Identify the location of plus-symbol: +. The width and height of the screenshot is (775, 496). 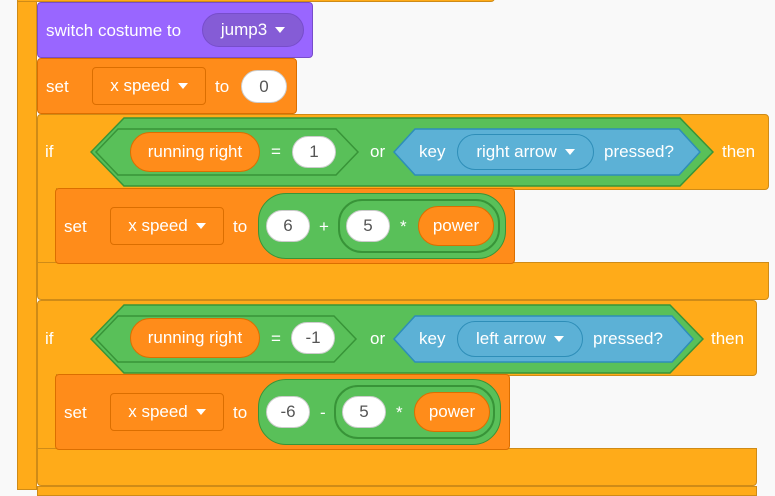
(324, 226).